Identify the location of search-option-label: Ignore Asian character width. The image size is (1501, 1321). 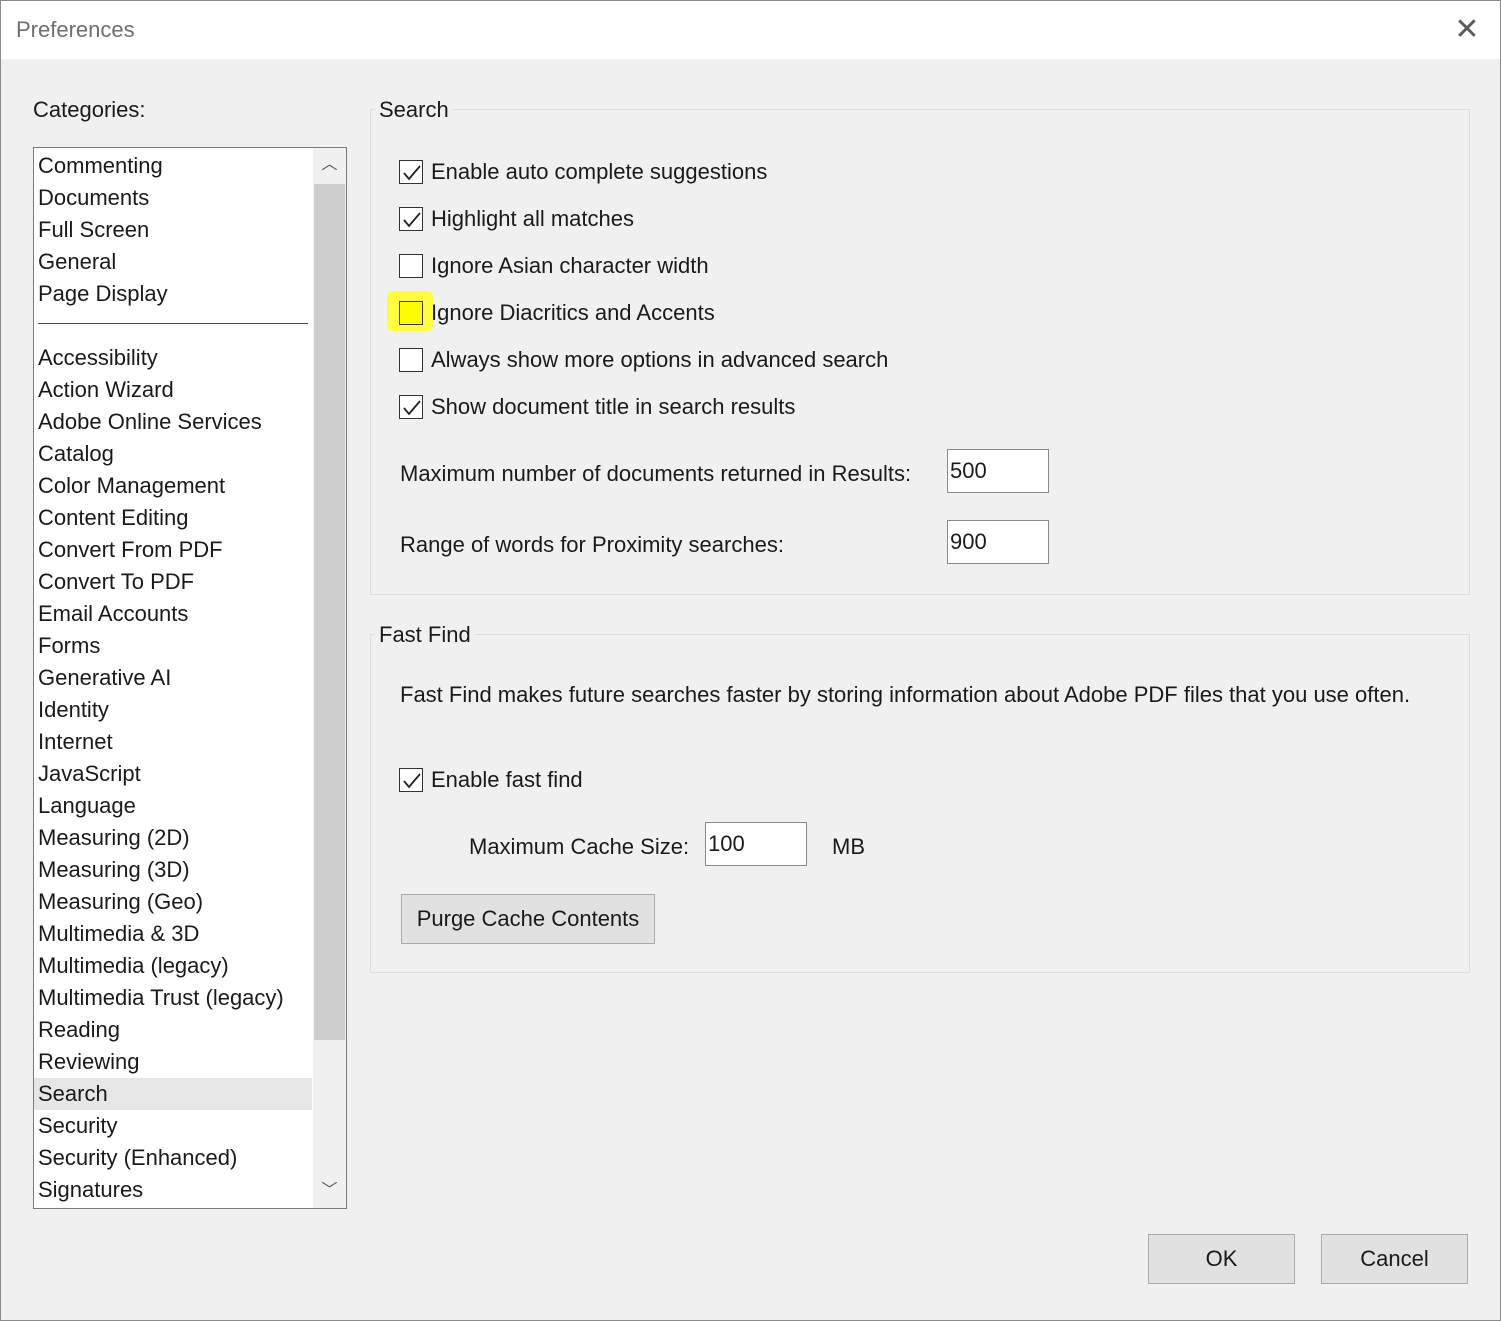
(570, 265).